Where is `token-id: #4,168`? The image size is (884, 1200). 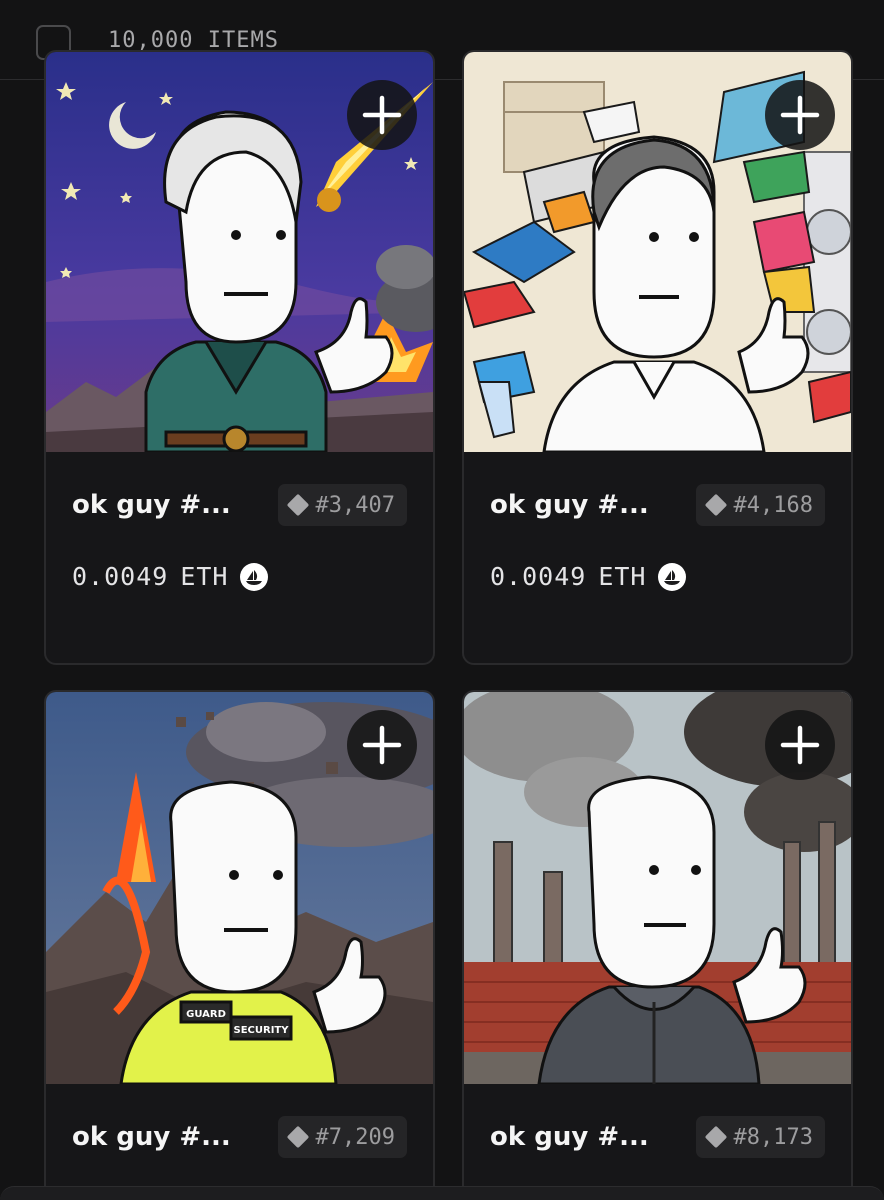
token-id: #4,168 is located at coordinates (773, 505).